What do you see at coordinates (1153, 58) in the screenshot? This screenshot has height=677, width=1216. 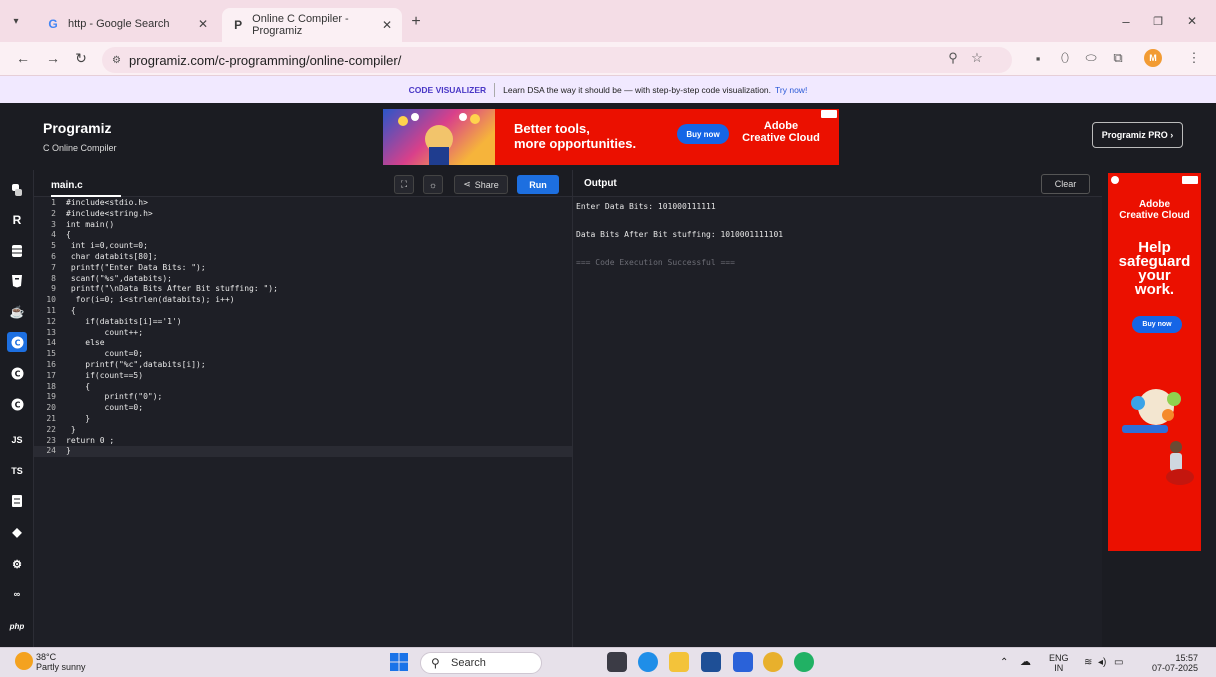 I see `profile-avatar: M` at bounding box center [1153, 58].